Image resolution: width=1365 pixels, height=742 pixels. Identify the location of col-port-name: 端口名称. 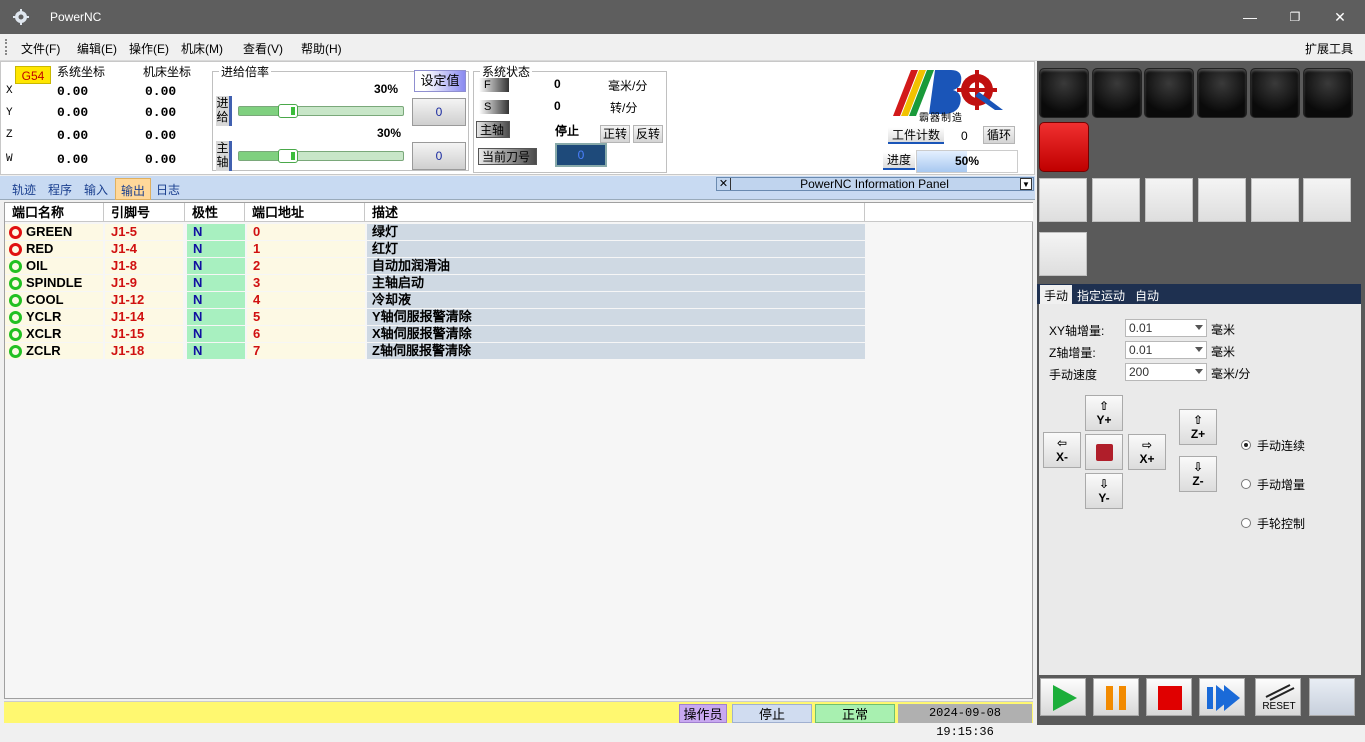
(54, 212).